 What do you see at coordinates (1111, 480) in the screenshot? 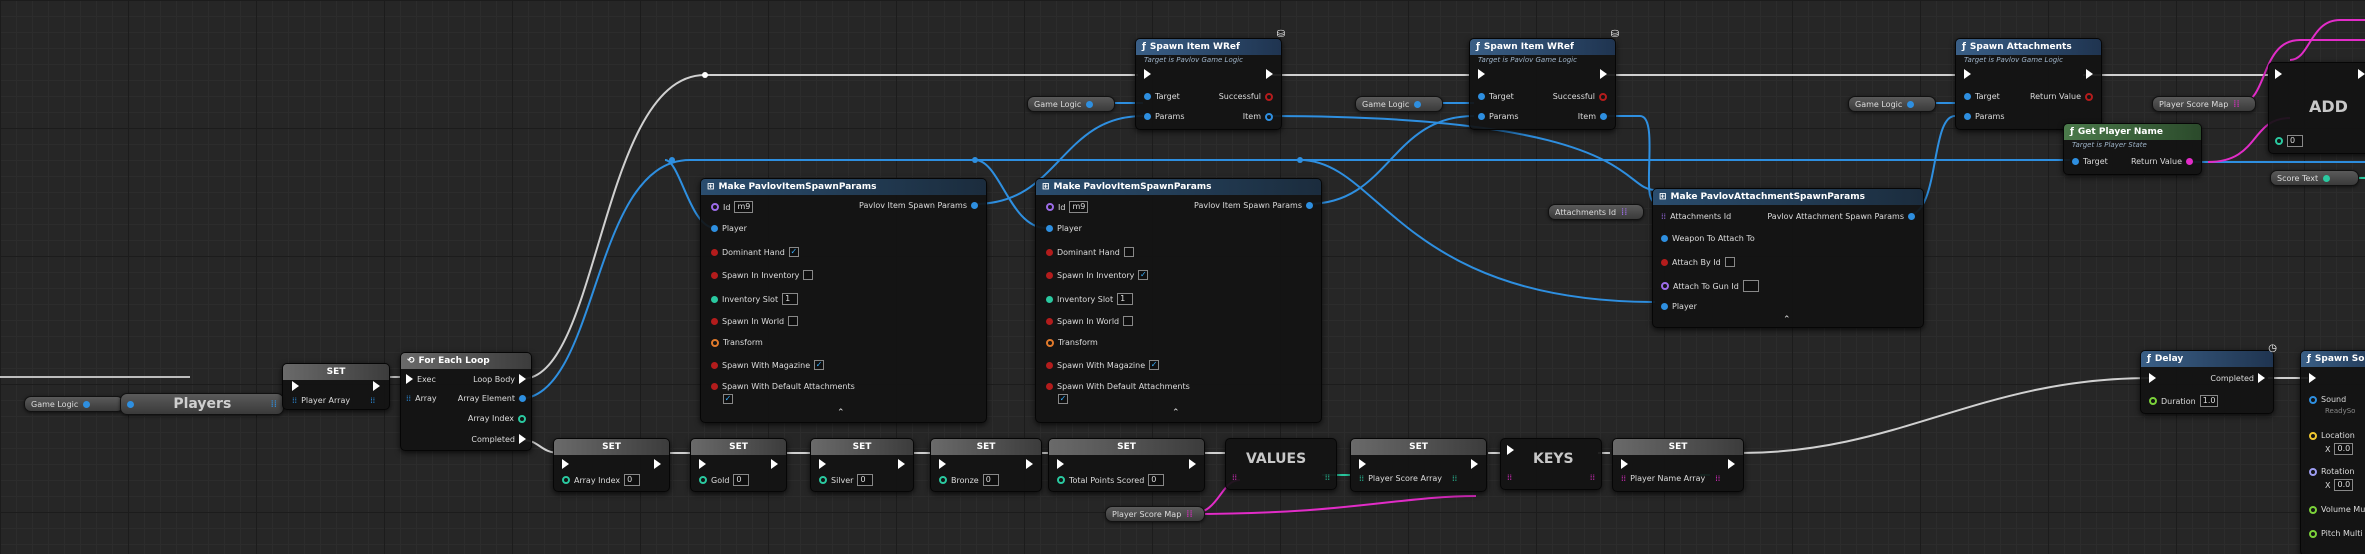
I see `total-points-pin: Total Points Scored 0` at bounding box center [1111, 480].